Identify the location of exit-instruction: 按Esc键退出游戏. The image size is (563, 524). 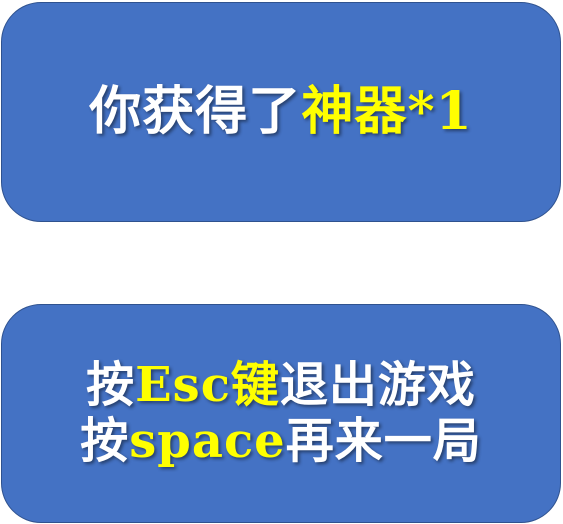
(281, 385).